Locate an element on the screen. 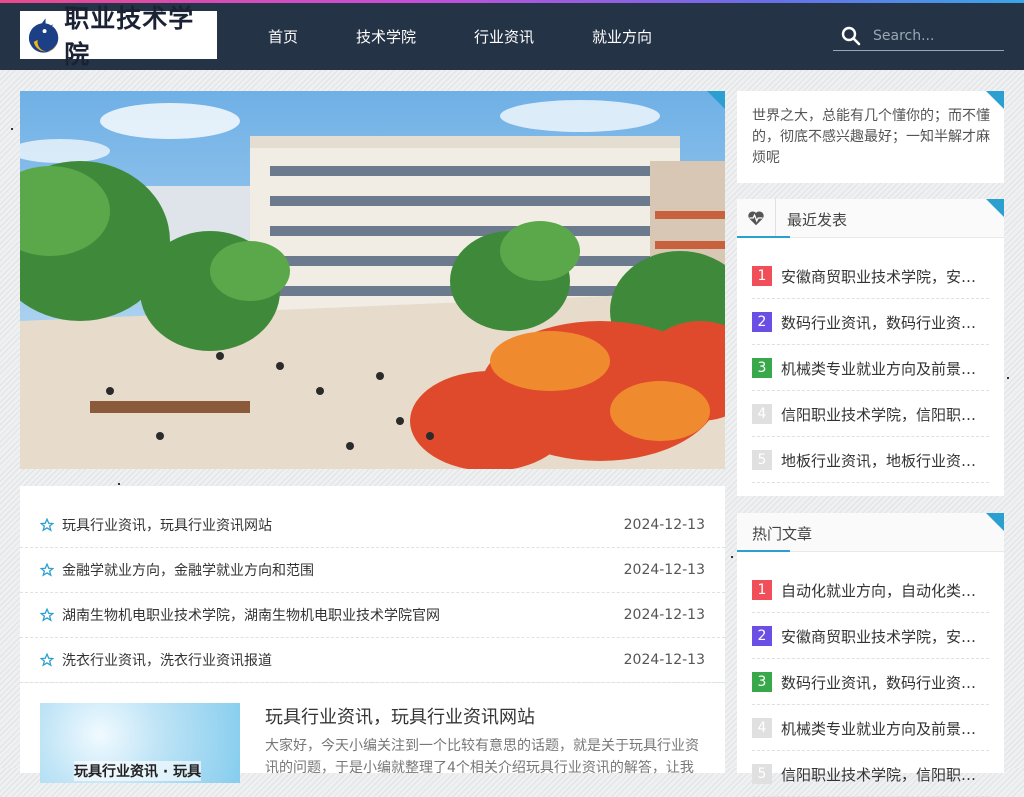 This screenshot has height=797, width=1024. site-header: 职业技术学院 首页 技术学院 行业资讯 就业方向 is located at coordinates (512, 35).